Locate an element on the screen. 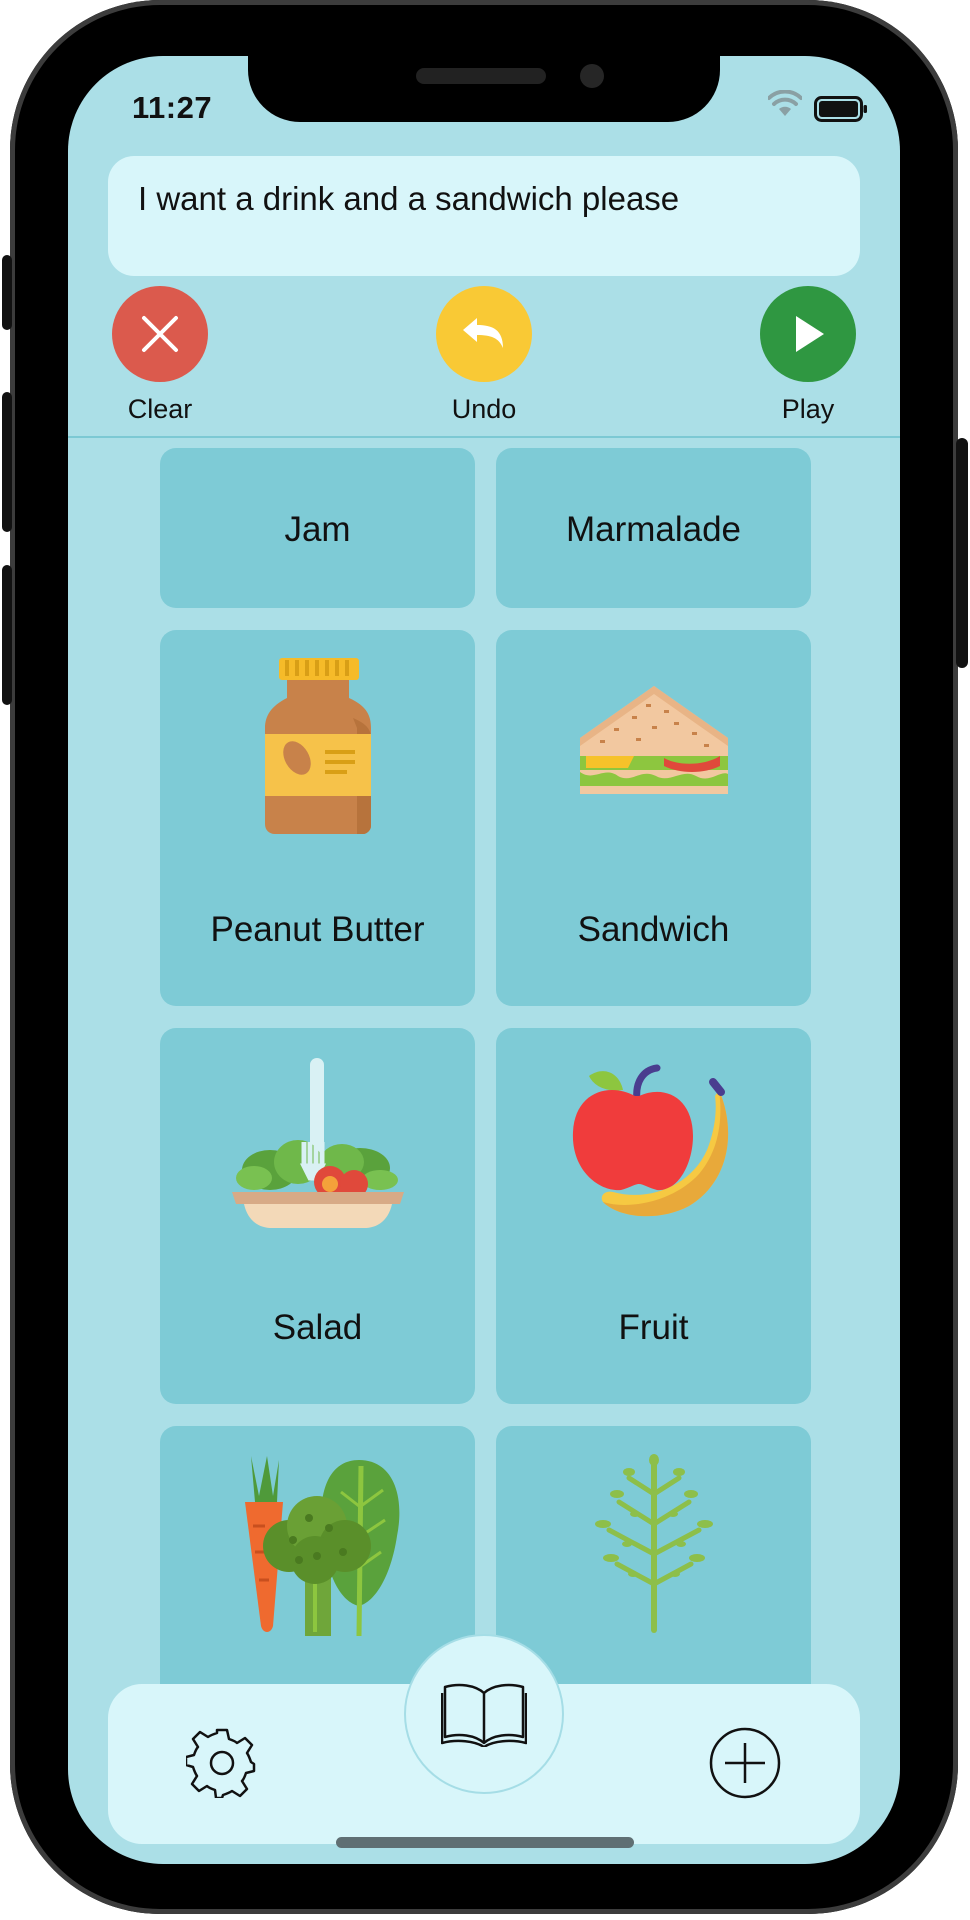 The height and width of the screenshot is (1920, 970). clear-circle is located at coordinates (160, 334).